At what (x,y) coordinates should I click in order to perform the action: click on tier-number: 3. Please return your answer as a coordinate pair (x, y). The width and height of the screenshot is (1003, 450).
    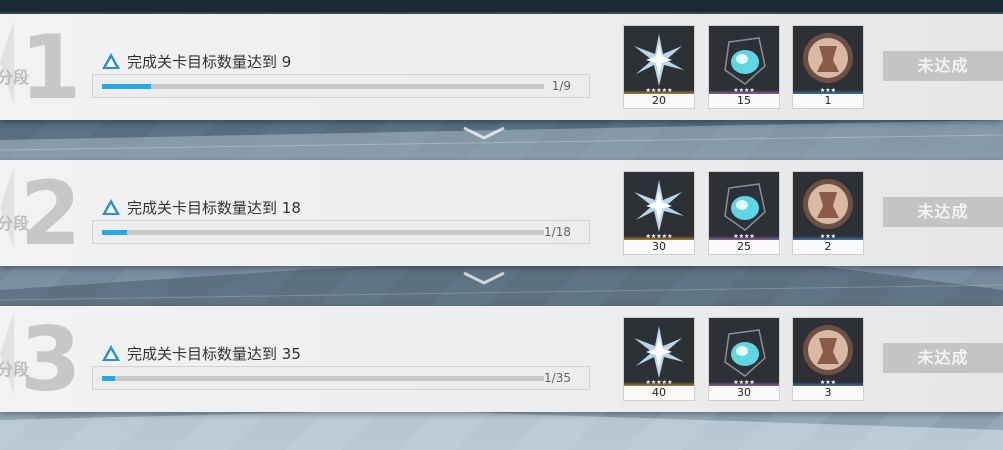
    Looking at the image, I should click on (51, 359).